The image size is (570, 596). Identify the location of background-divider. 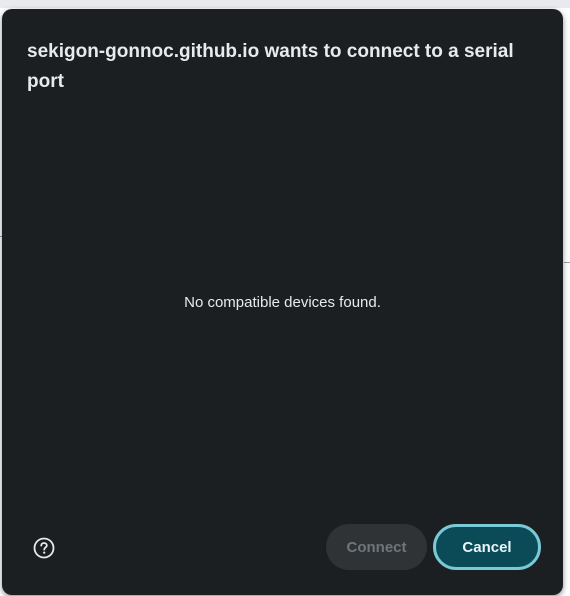
(567, 262).